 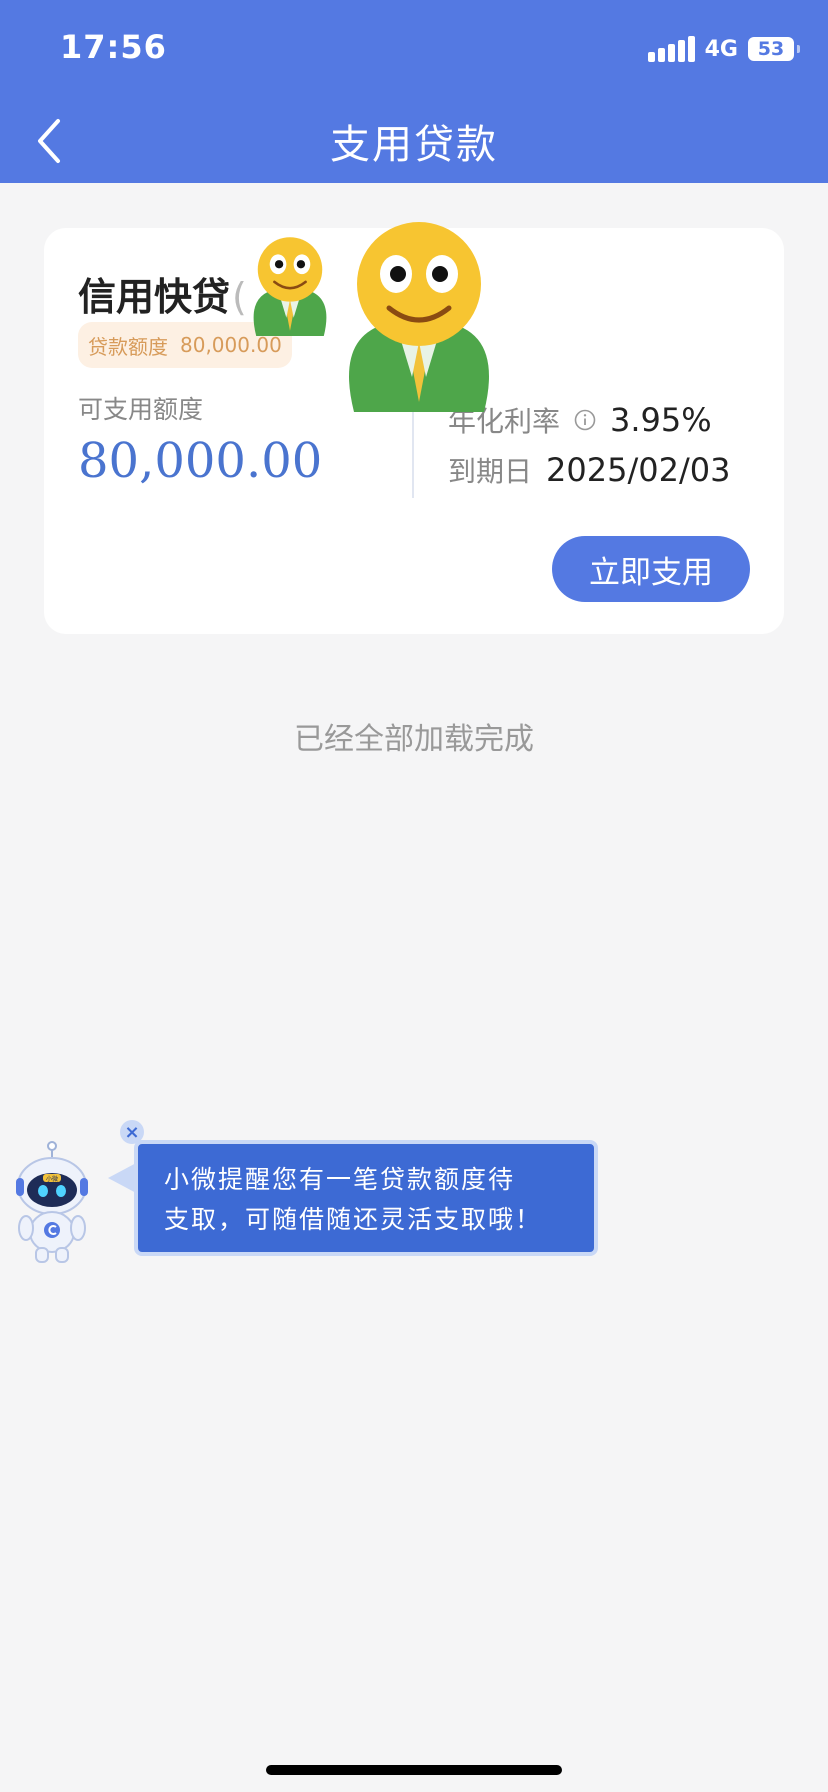 I want to click on robot-assistant-icon: 小微, so click(x=52, y=1202).